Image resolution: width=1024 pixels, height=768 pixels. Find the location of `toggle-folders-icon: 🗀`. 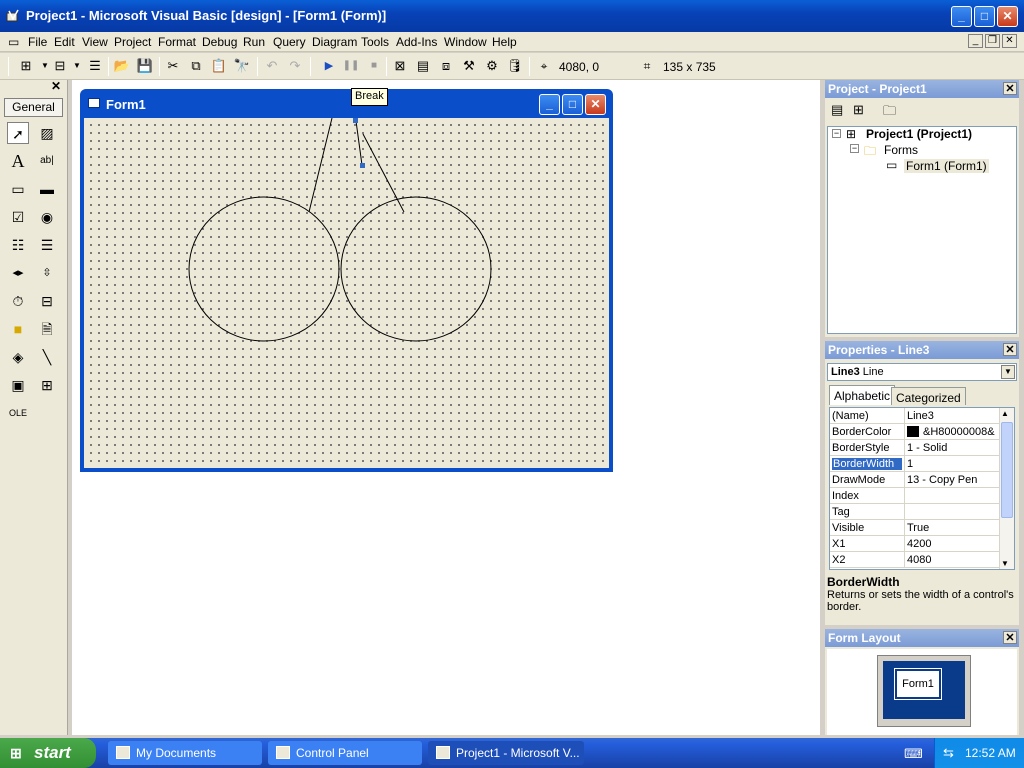

toggle-folders-icon: 🗀 is located at coordinates (889, 113).